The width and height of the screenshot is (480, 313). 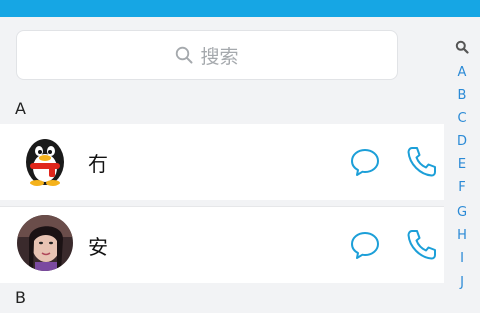 I want to click on index-letter-f: F, so click(x=462, y=188).